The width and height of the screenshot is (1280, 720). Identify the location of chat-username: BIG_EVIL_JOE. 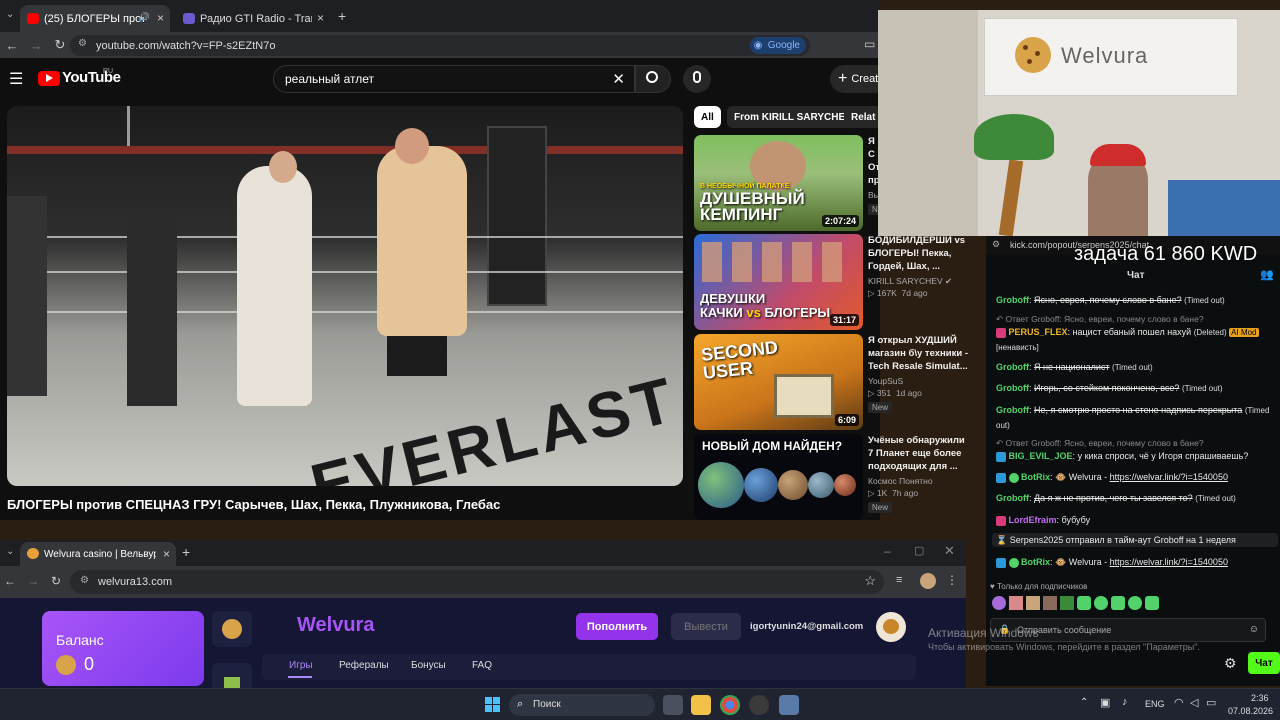
(1041, 456).